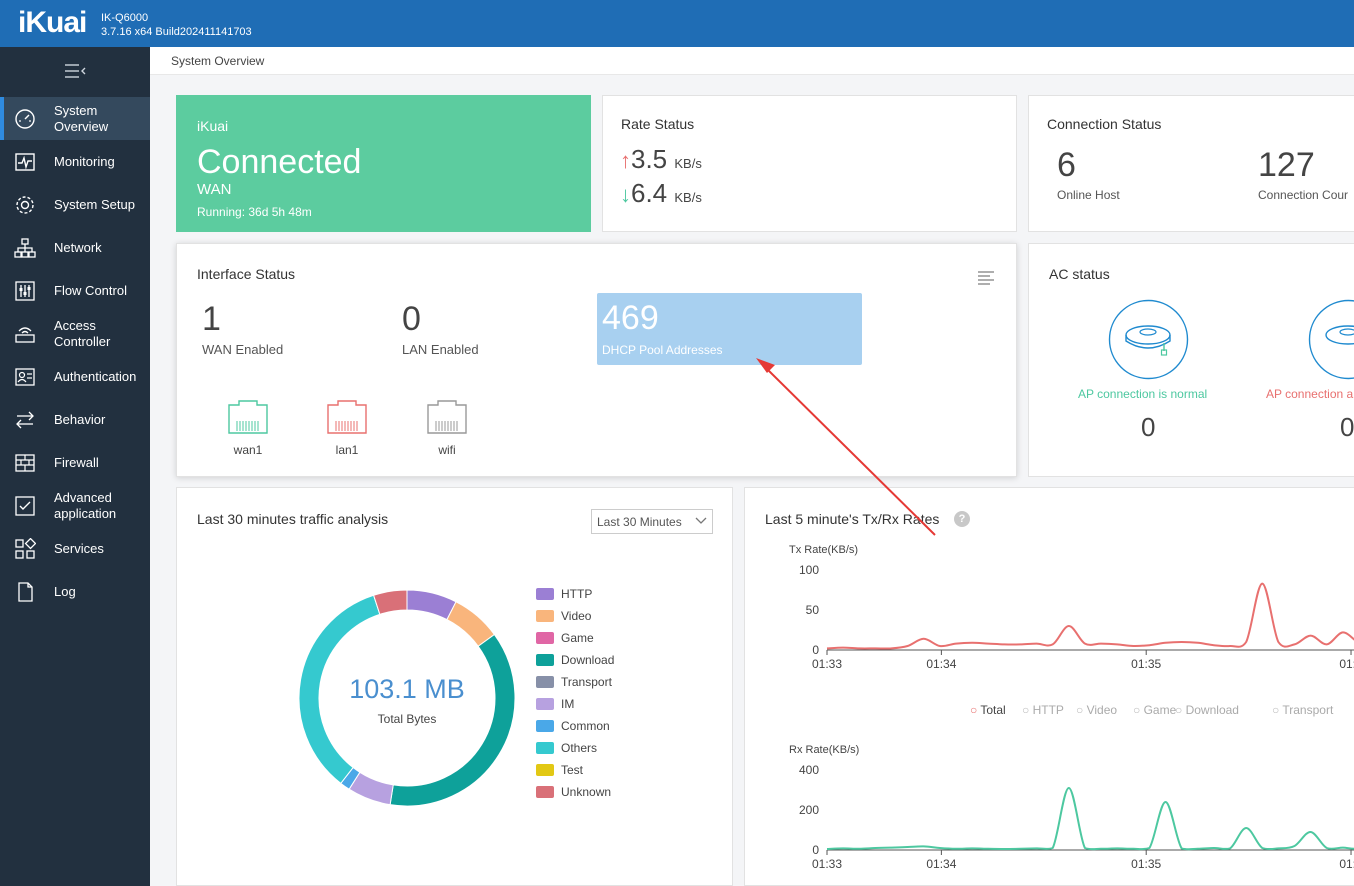  I want to click on wifi-box-icon, so click(25, 334).